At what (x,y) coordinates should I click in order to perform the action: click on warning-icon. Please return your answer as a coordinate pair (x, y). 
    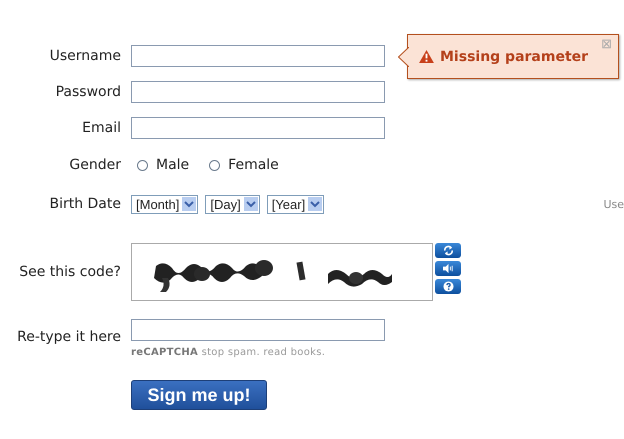
    Looking at the image, I should click on (426, 56).